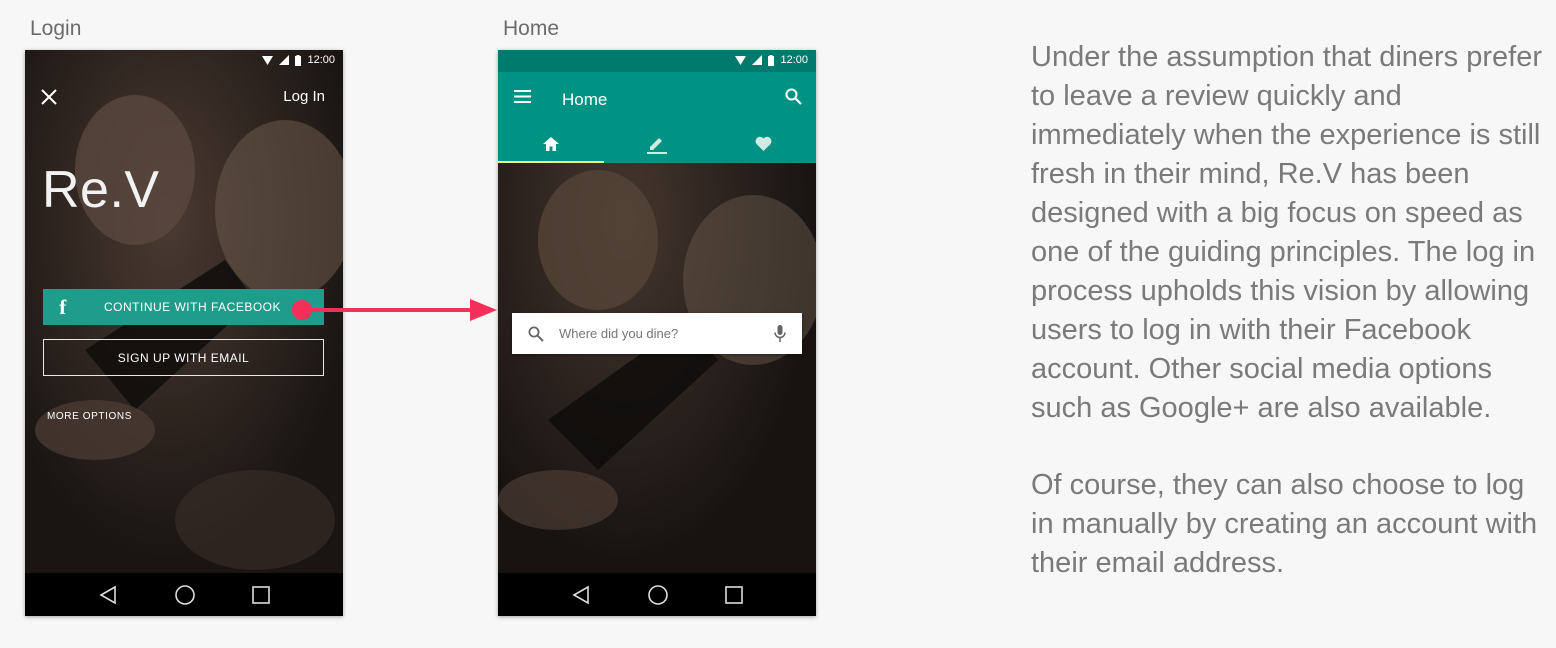 This screenshot has width=1556, height=648. Describe the element at coordinates (522, 96) in the screenshot. I see `menu-icon` at that location.